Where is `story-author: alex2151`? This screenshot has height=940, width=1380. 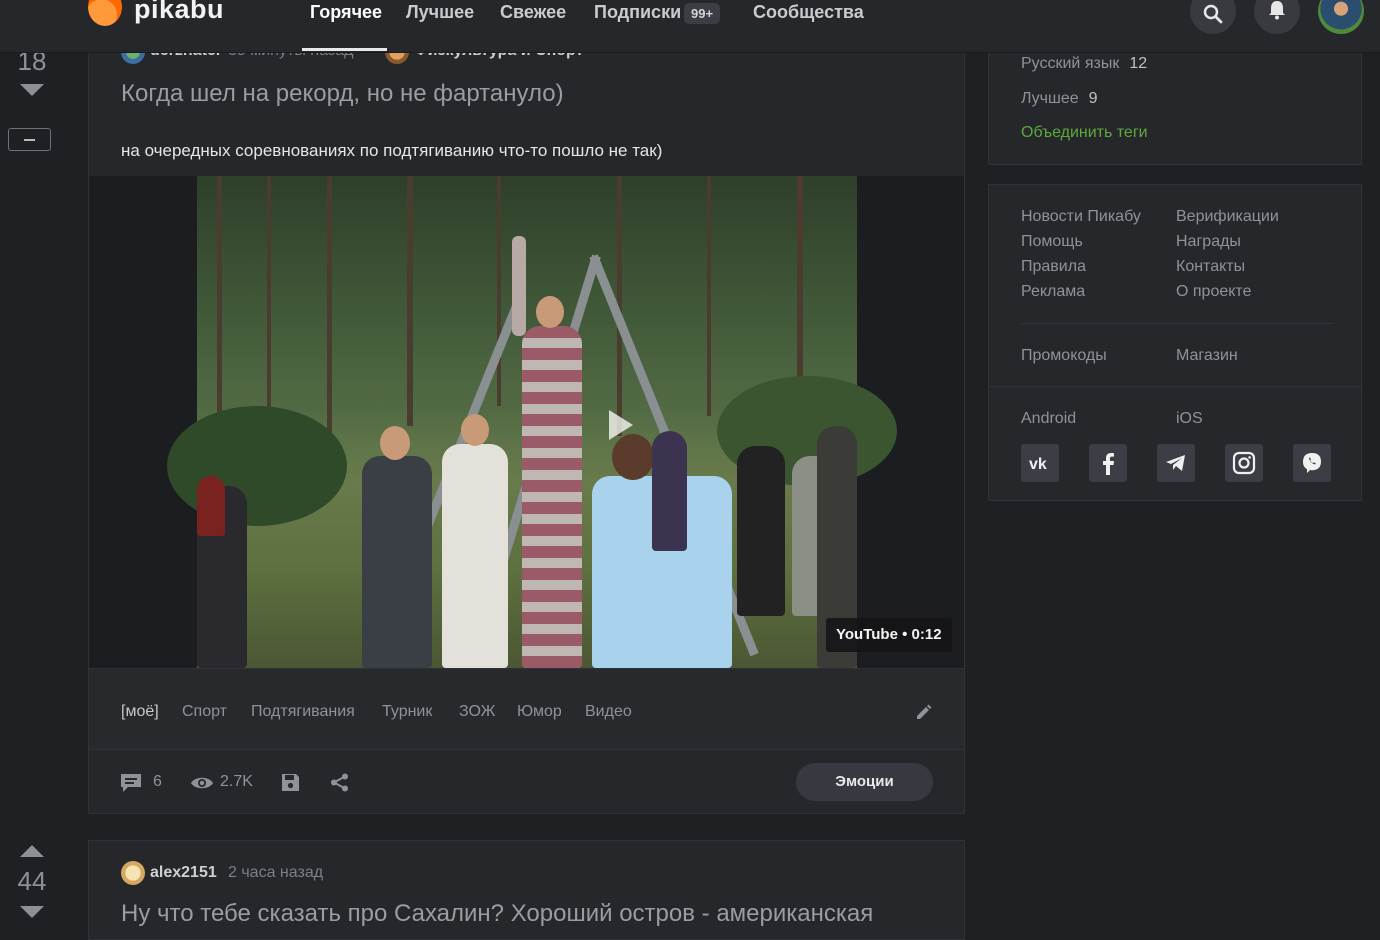
story-author: alex2151 is located at coordinates (183, 873).